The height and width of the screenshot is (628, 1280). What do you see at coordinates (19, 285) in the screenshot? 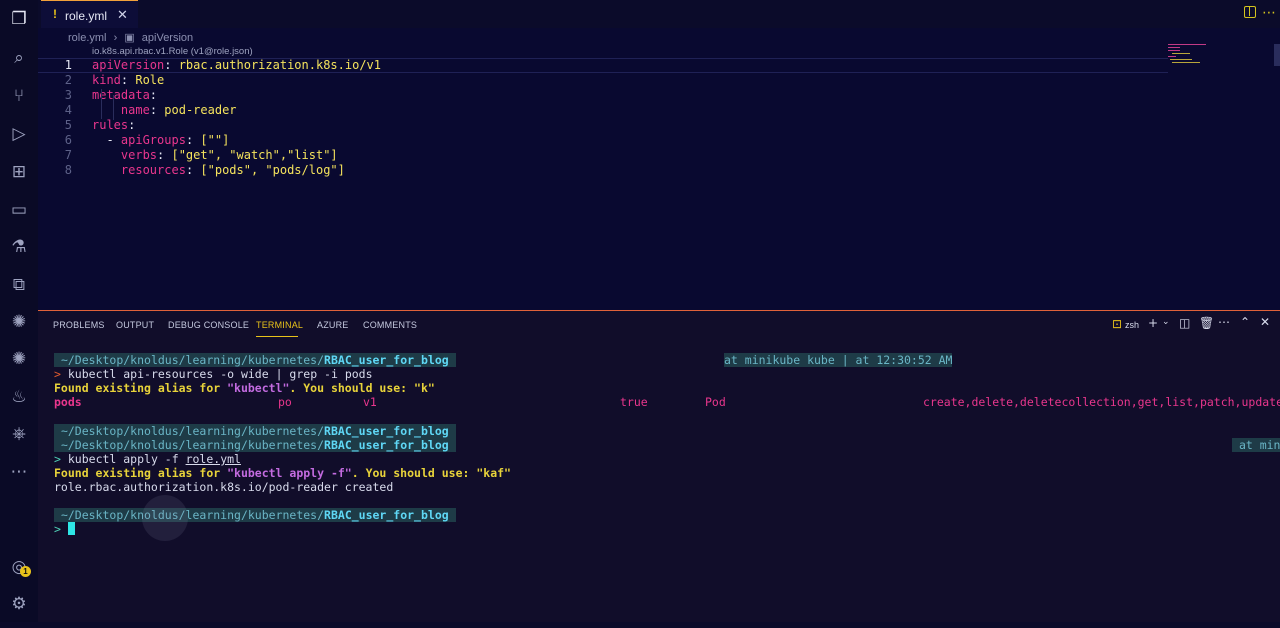
I see `kubernetes-icon: ⧉` at bounding box center [19, 285].